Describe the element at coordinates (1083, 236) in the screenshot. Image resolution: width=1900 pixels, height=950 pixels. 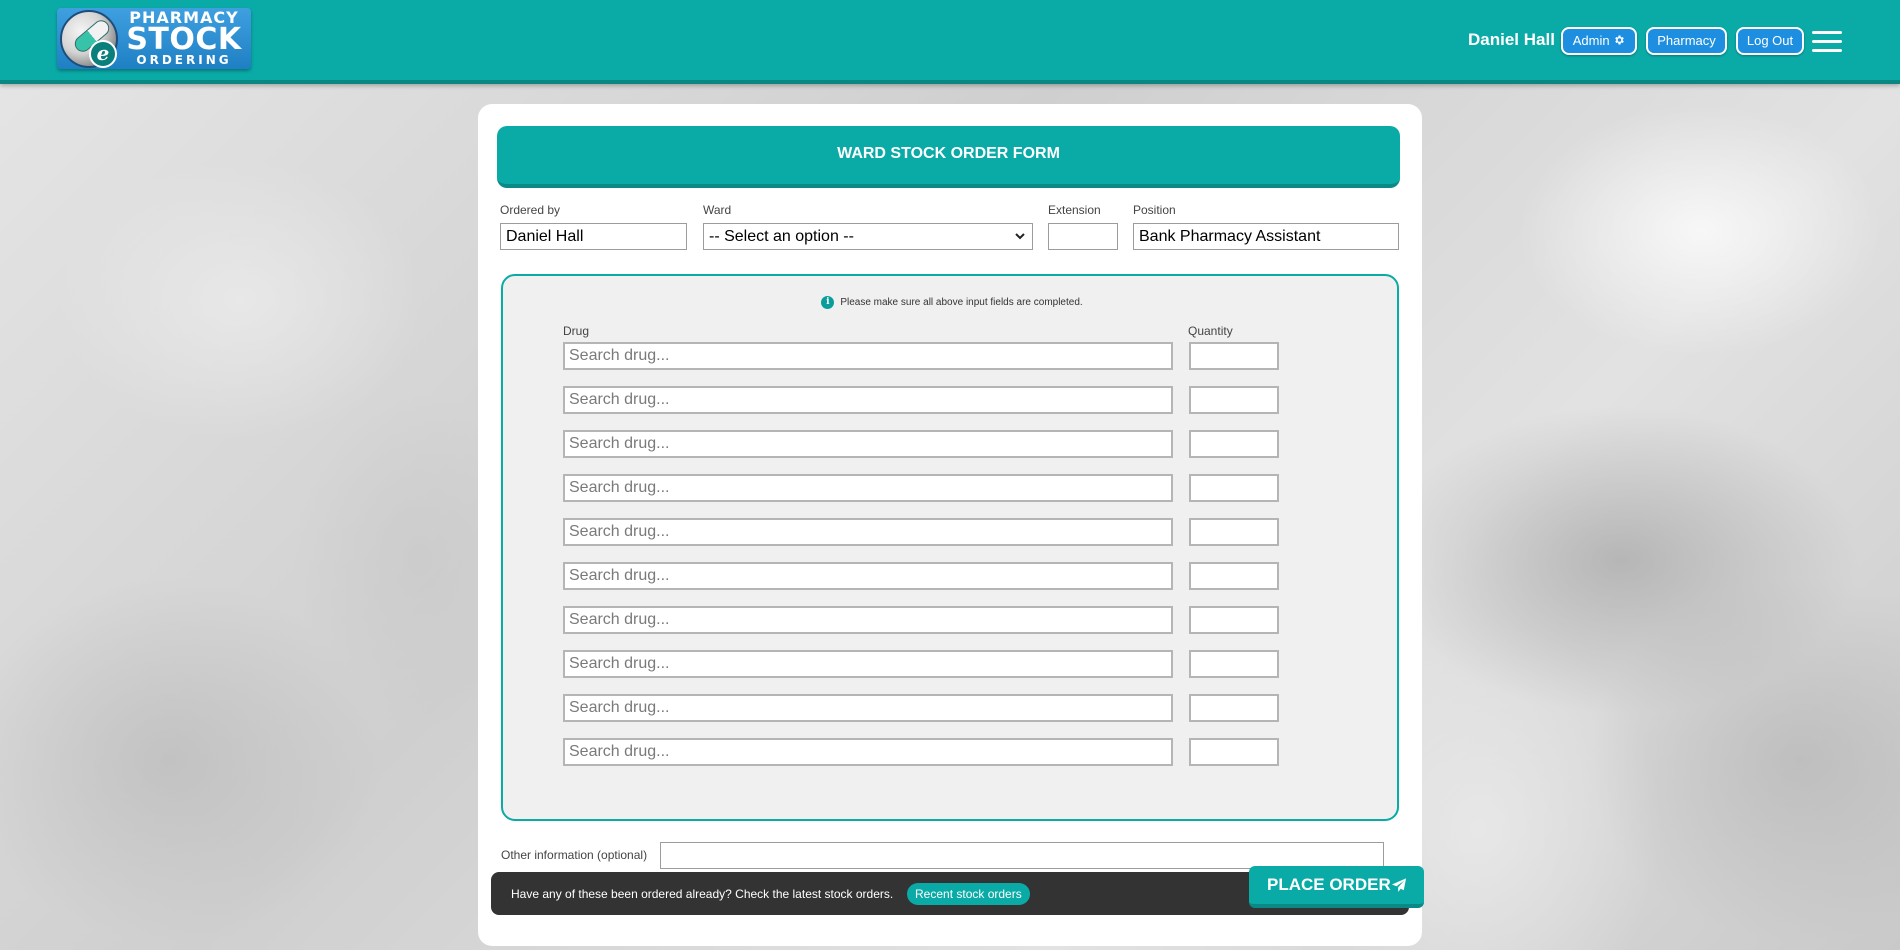
I see `extension-field` at that location.